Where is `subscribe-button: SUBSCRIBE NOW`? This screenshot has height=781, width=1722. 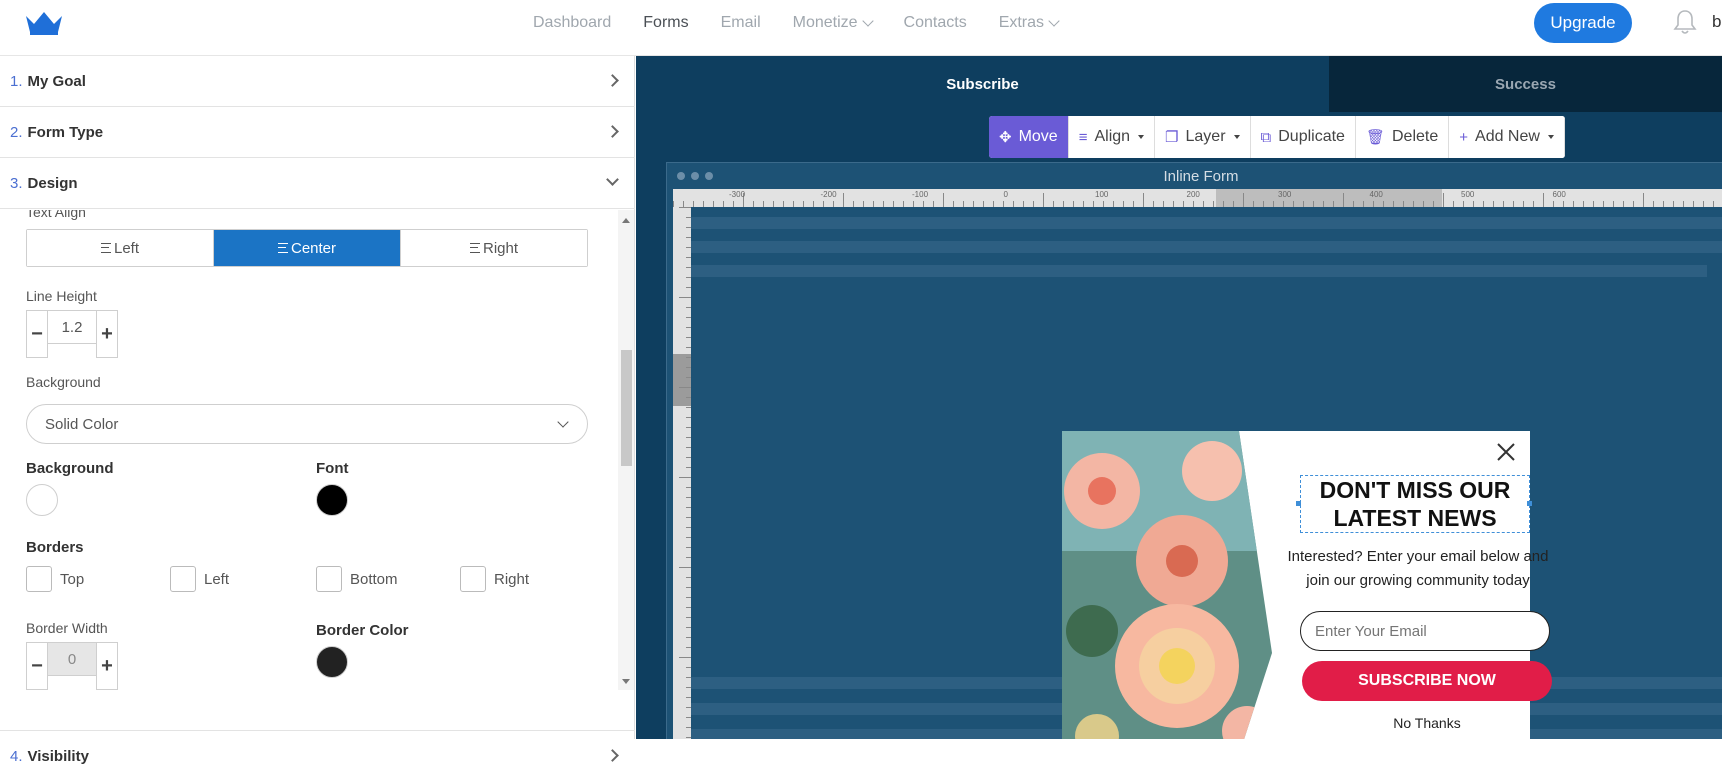
subscribe-button: SUBSCRIBE NOW is located at coordinates (1427, 681).